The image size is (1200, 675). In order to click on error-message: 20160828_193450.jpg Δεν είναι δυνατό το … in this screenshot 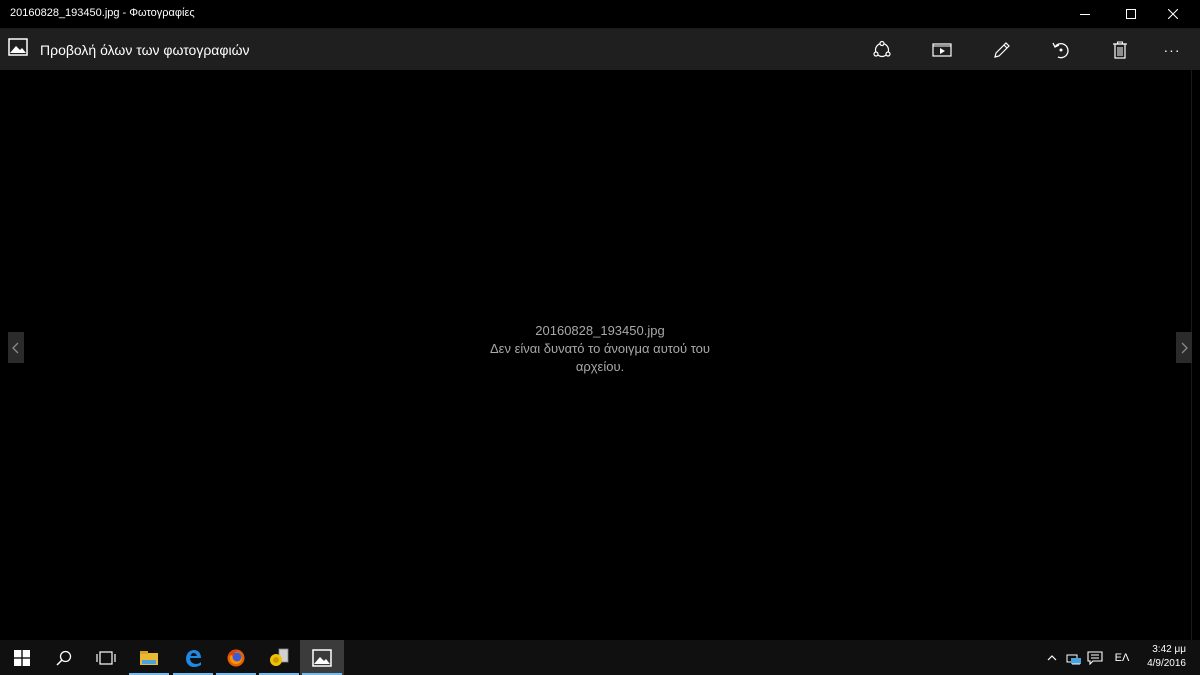, I will do `click(600, 349)`.